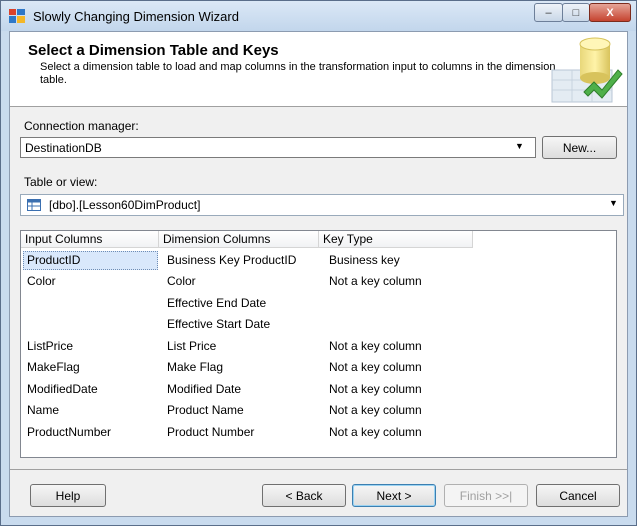  I want to click on table-row: ListPrice List Price Not a key column, so click(318, 346).